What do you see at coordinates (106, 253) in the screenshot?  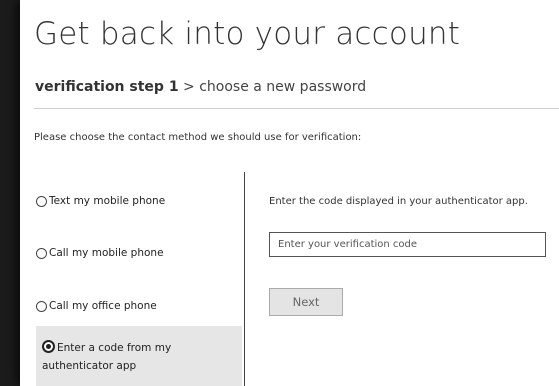 I see `method-label: Call my mobile phone` at bounding box center [106, 253].